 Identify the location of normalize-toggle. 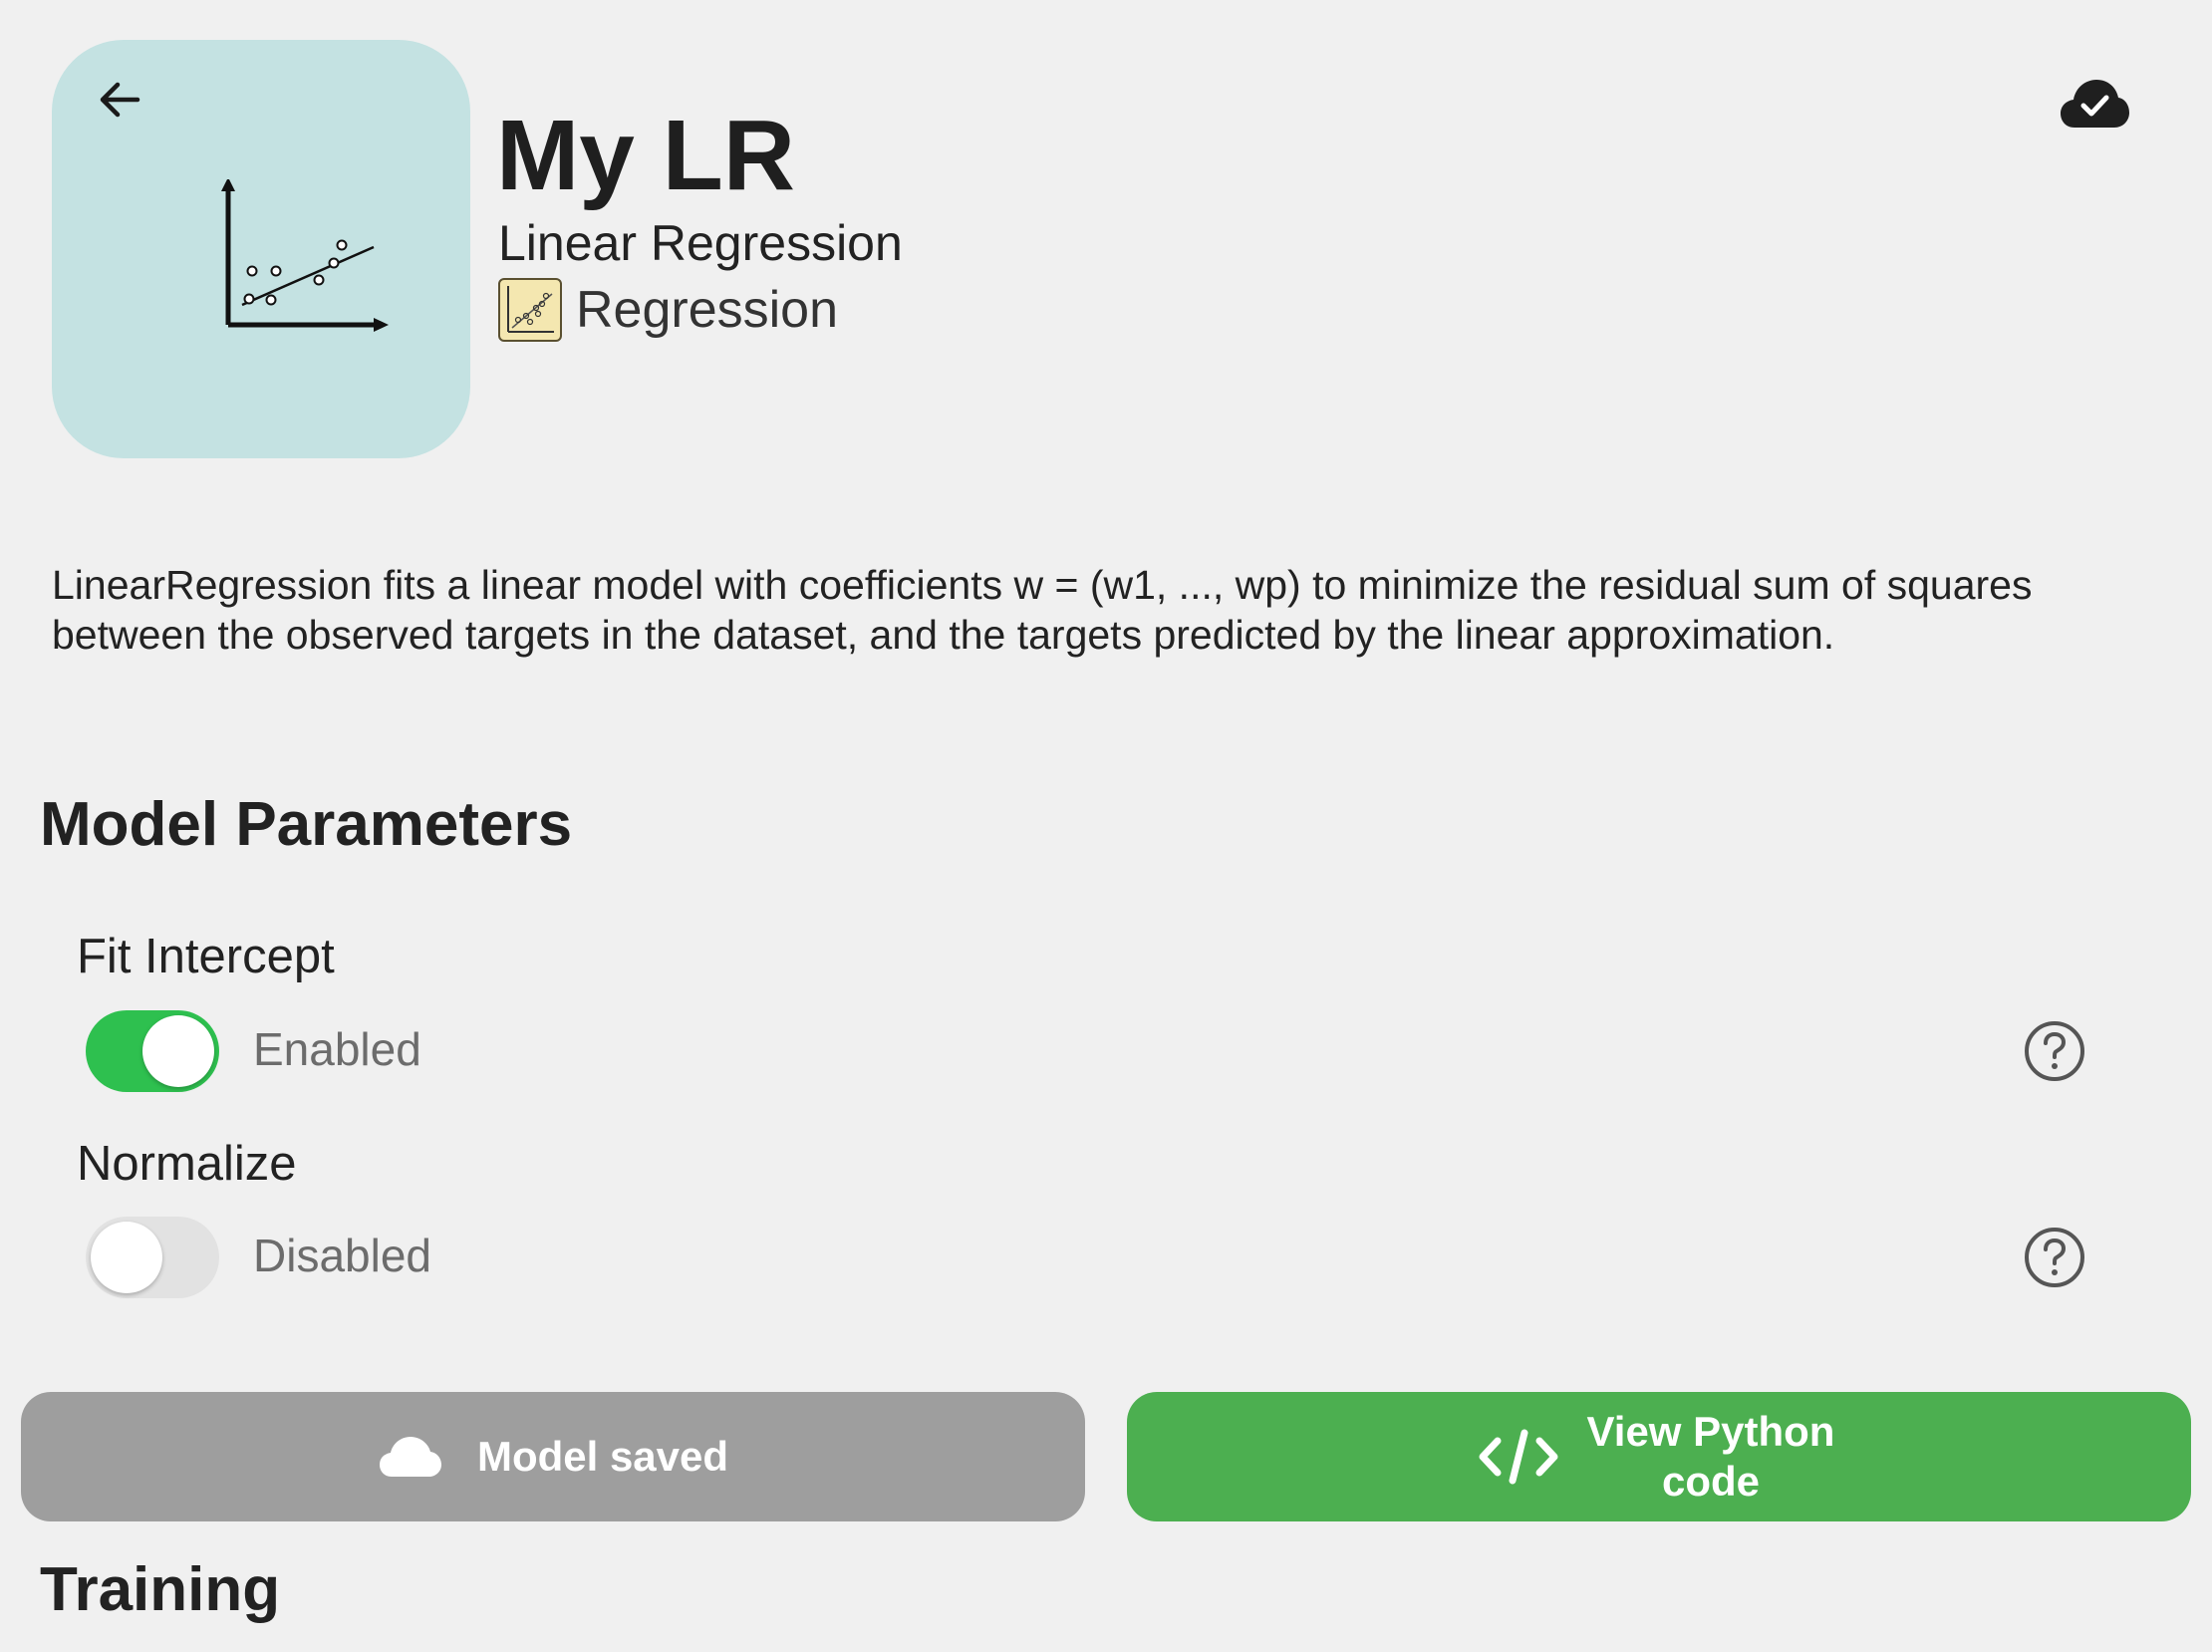
(153, 1257).